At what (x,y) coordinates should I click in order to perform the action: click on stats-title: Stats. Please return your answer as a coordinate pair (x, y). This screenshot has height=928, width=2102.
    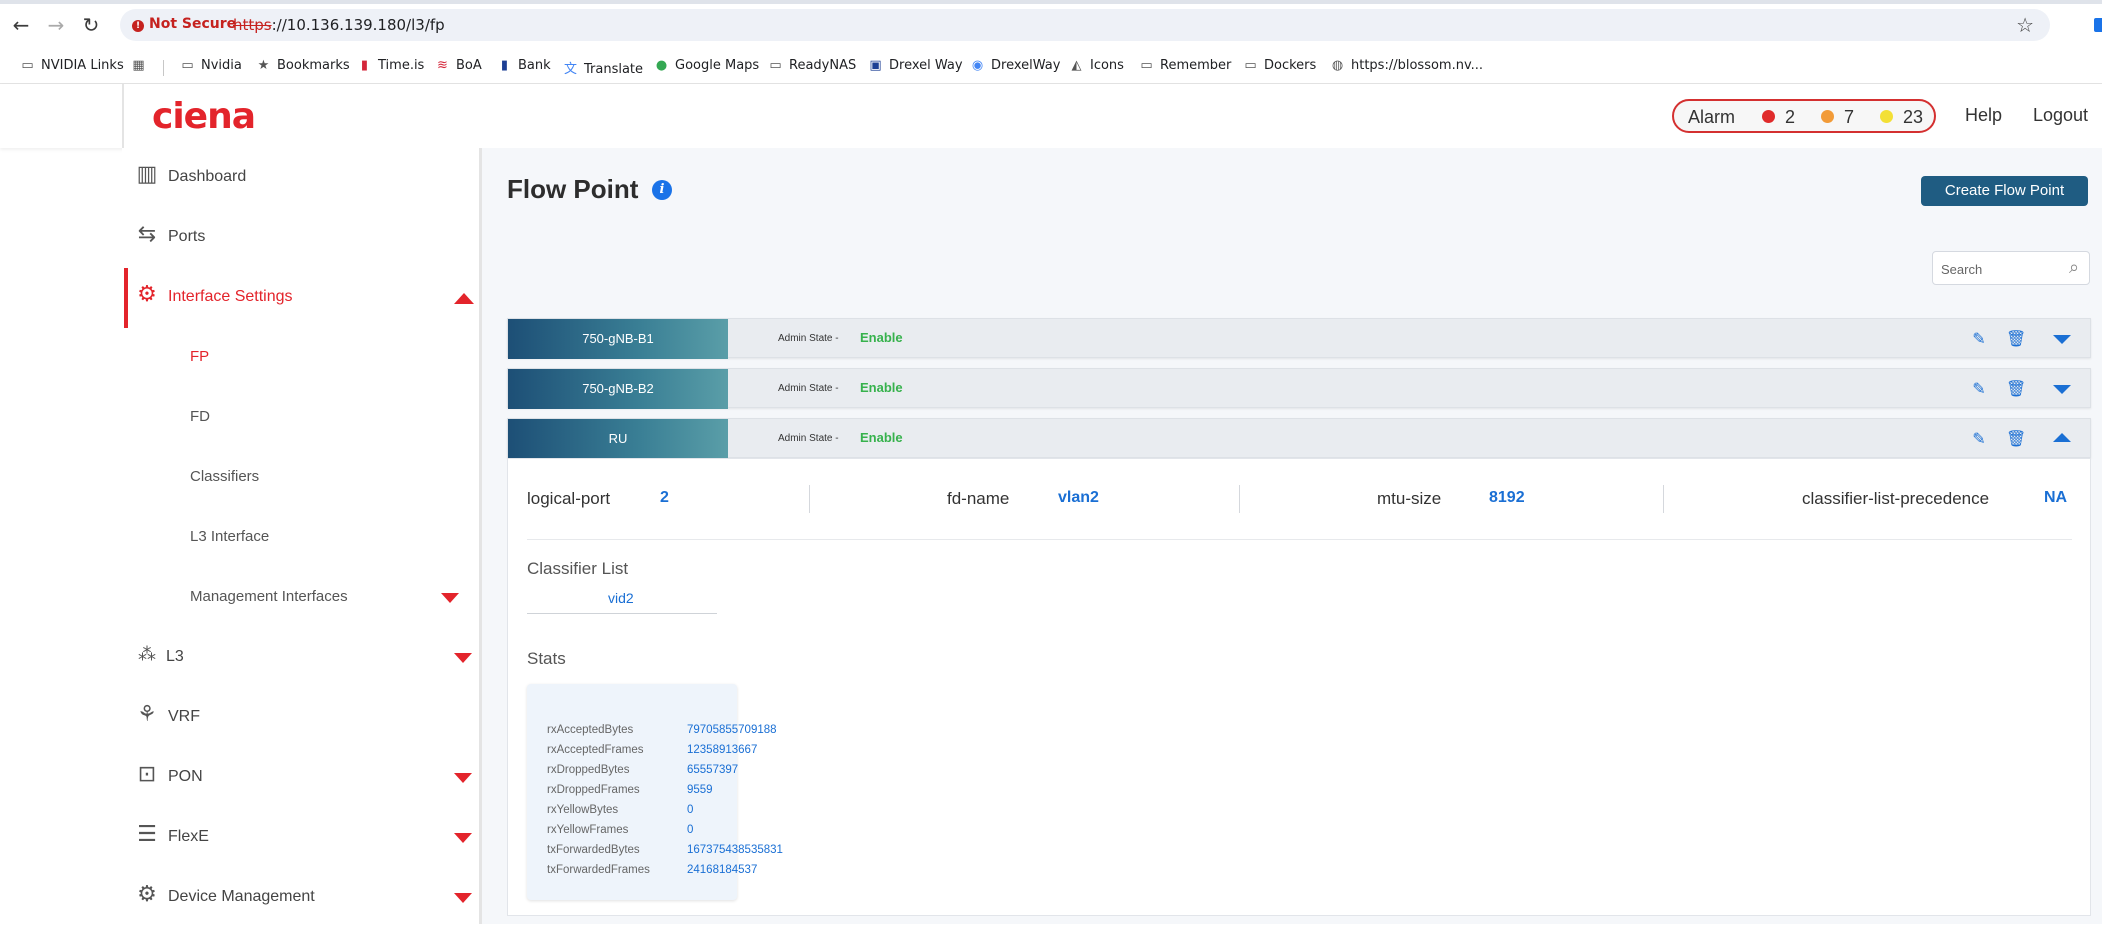
    Looking at the image, I should click on (546, 658).